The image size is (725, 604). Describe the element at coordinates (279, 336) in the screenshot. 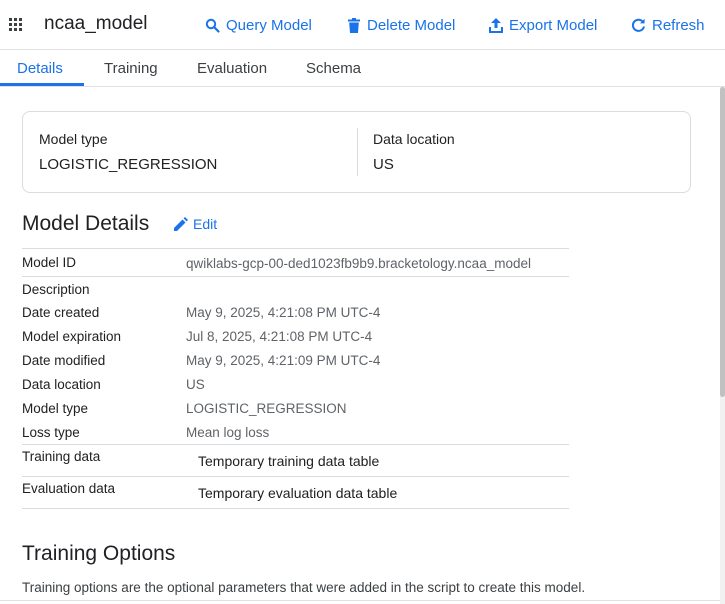

I see `model-expiration-value: Jul 8, 2025, 4:21:08 PM UTC-4` at that location.